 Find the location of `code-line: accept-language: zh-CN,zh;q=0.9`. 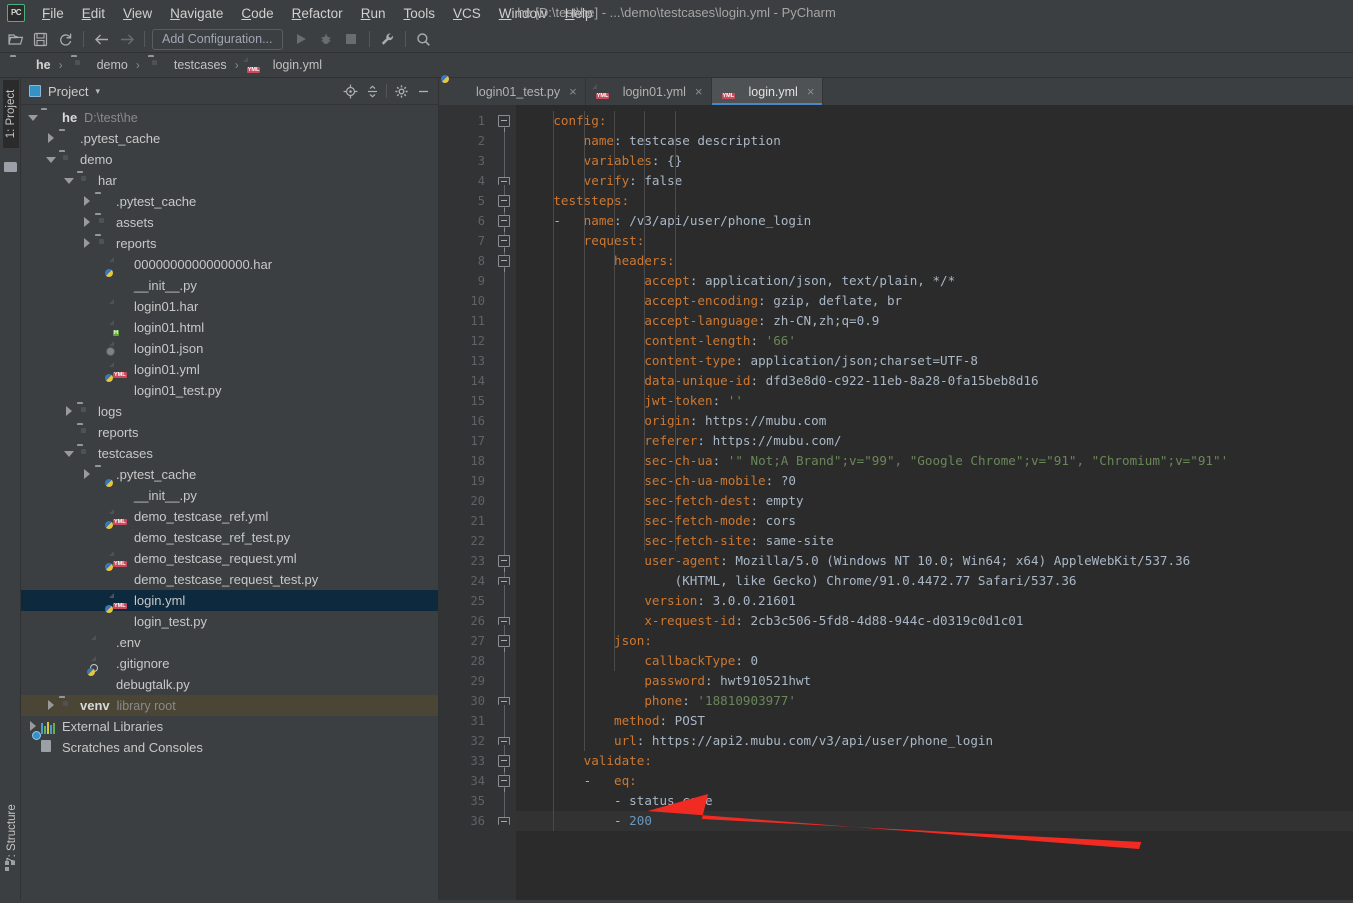

code-line: accept-language: zh-CN,zh;q=0.9 is located at coordinates (934, 321).